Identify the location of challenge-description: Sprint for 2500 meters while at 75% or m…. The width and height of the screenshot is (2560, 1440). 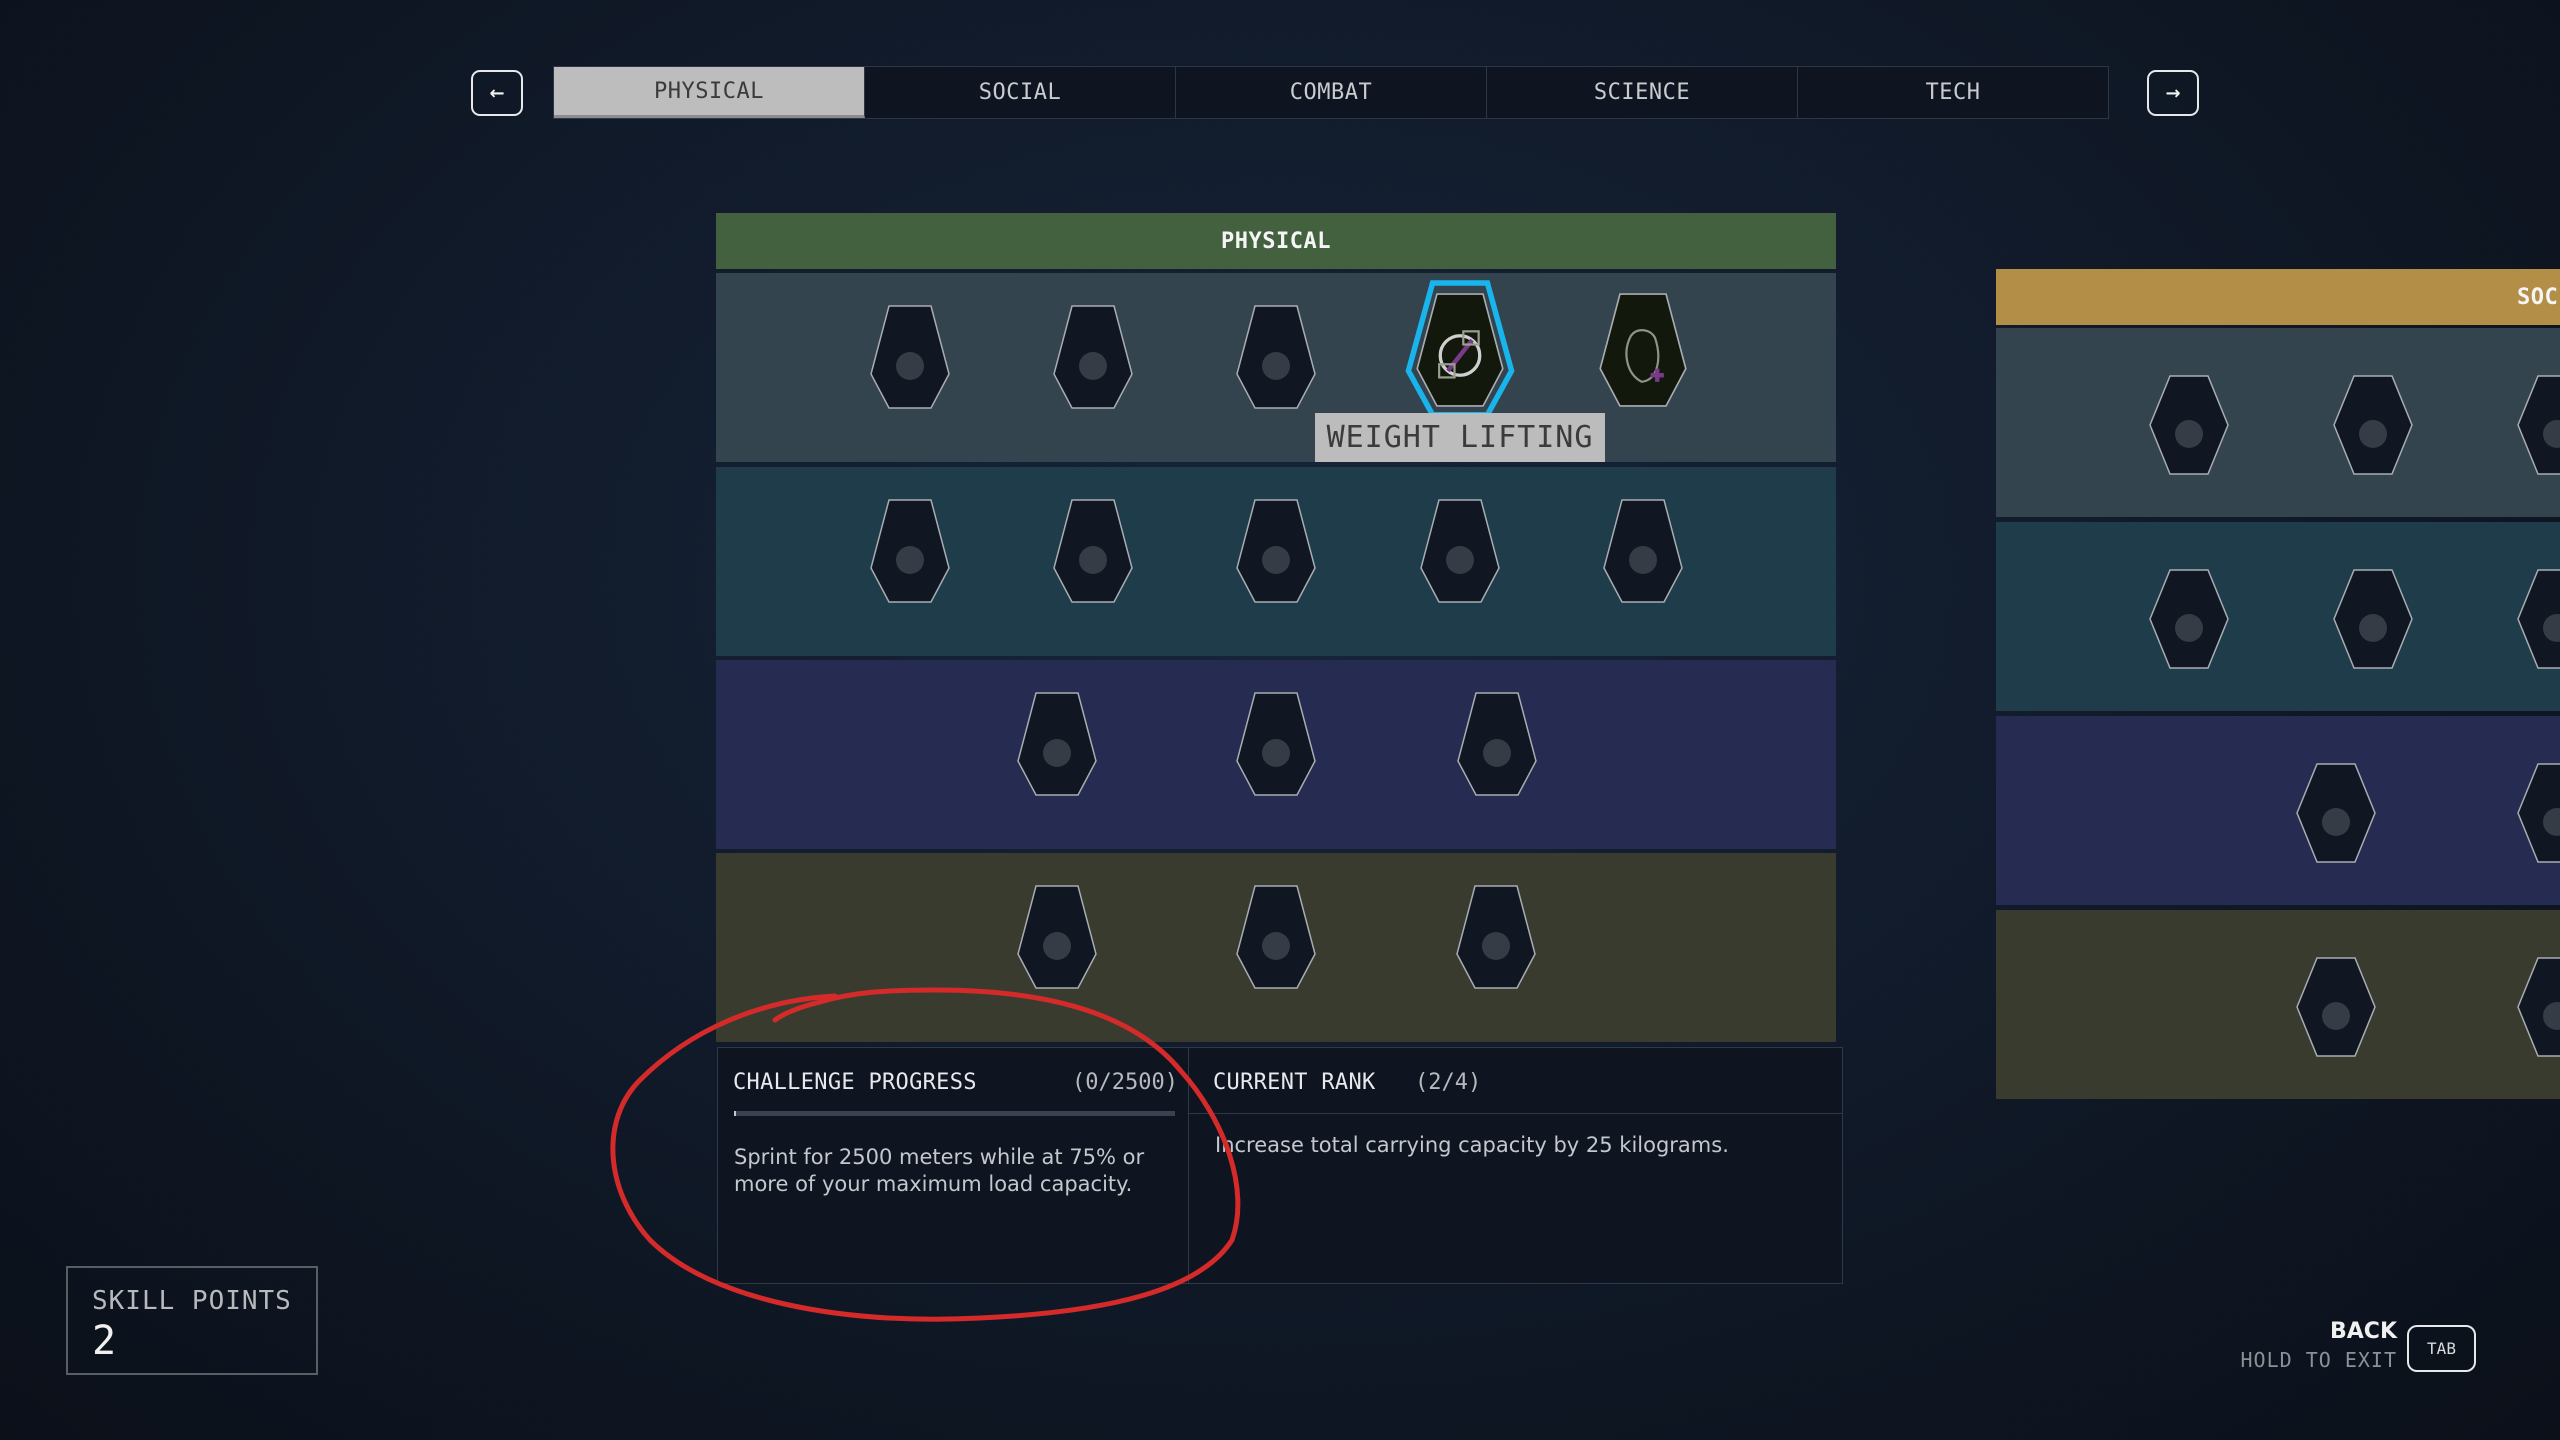
(939, 1170).